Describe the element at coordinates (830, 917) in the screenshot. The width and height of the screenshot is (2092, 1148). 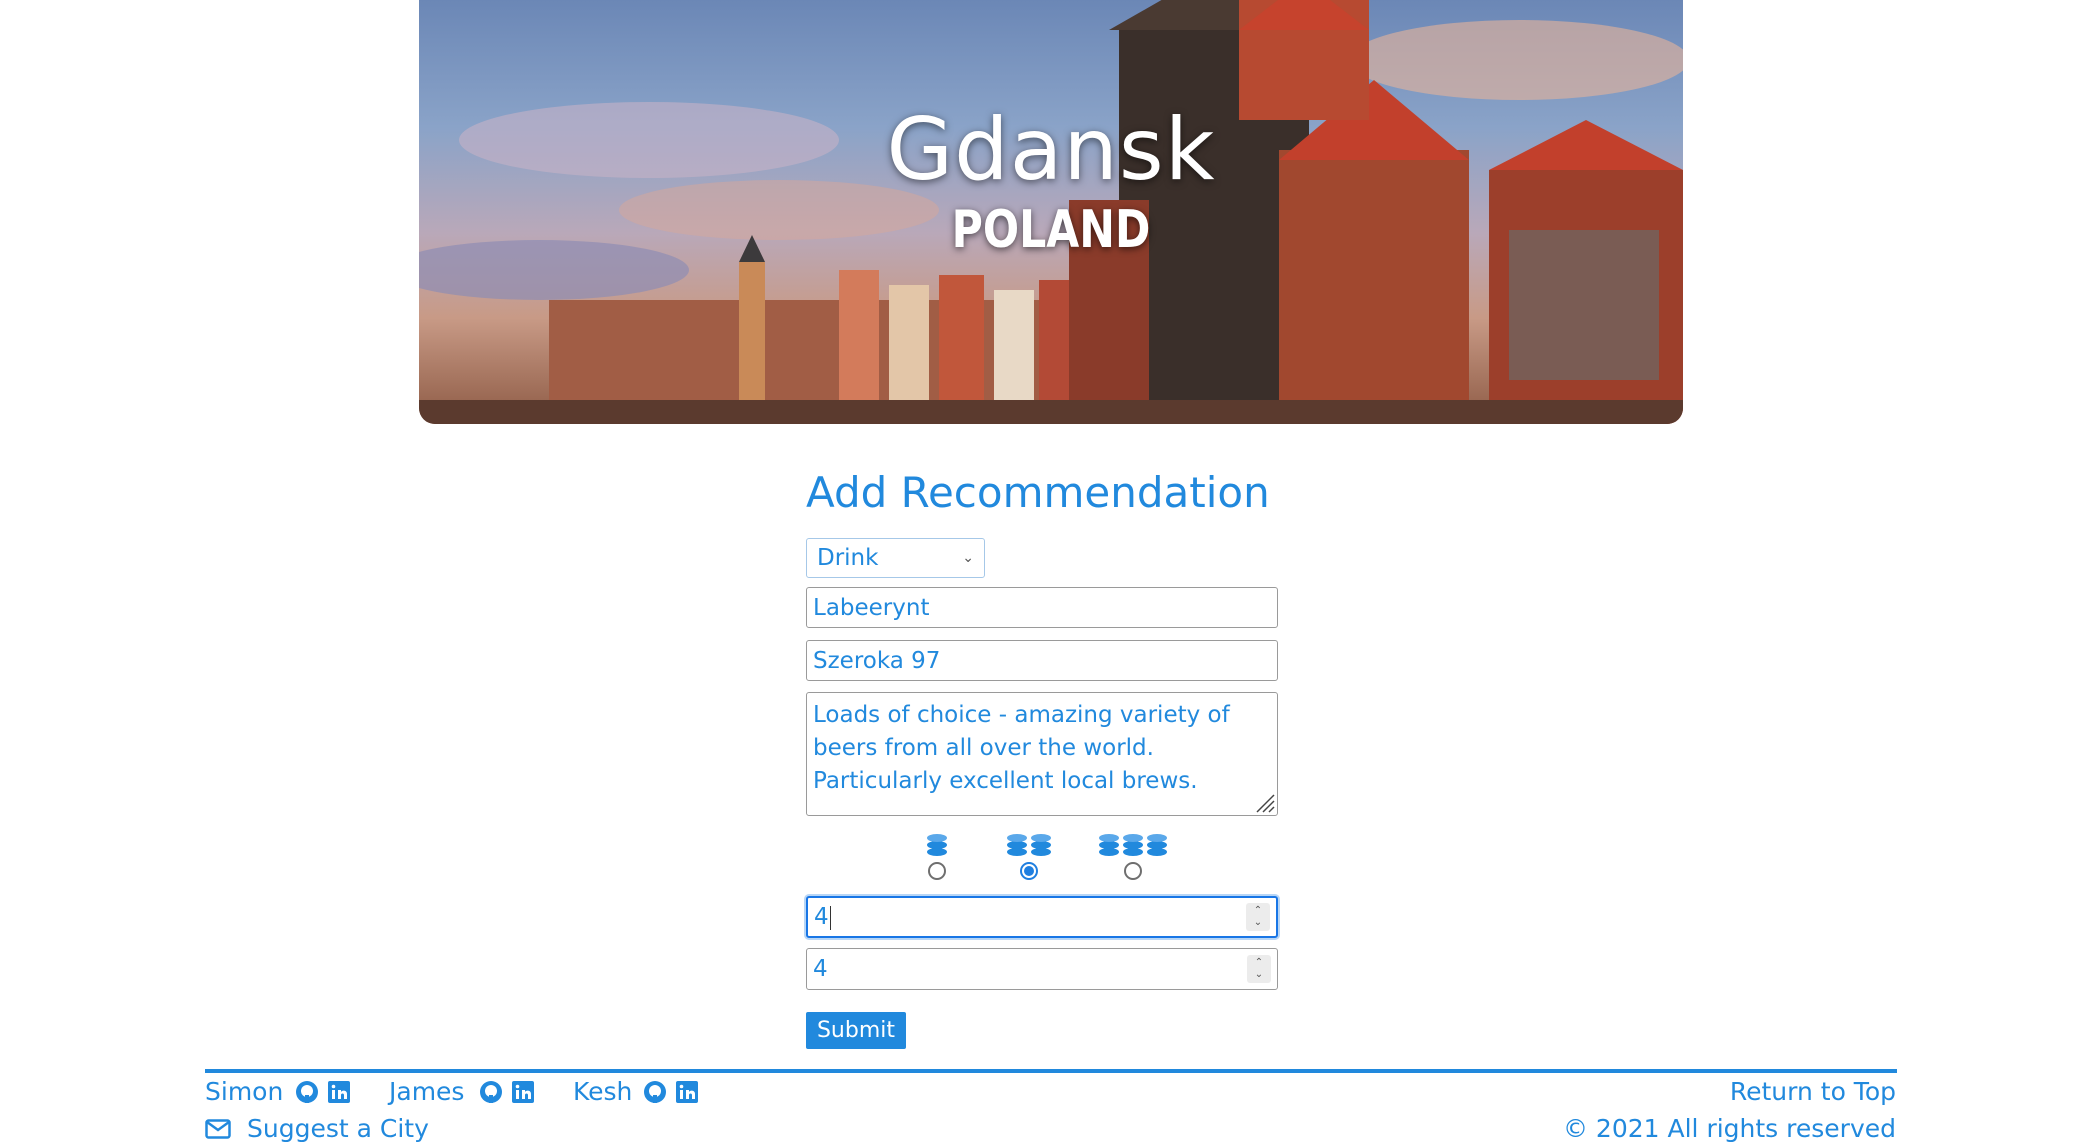
I see `text-caret` at that location.